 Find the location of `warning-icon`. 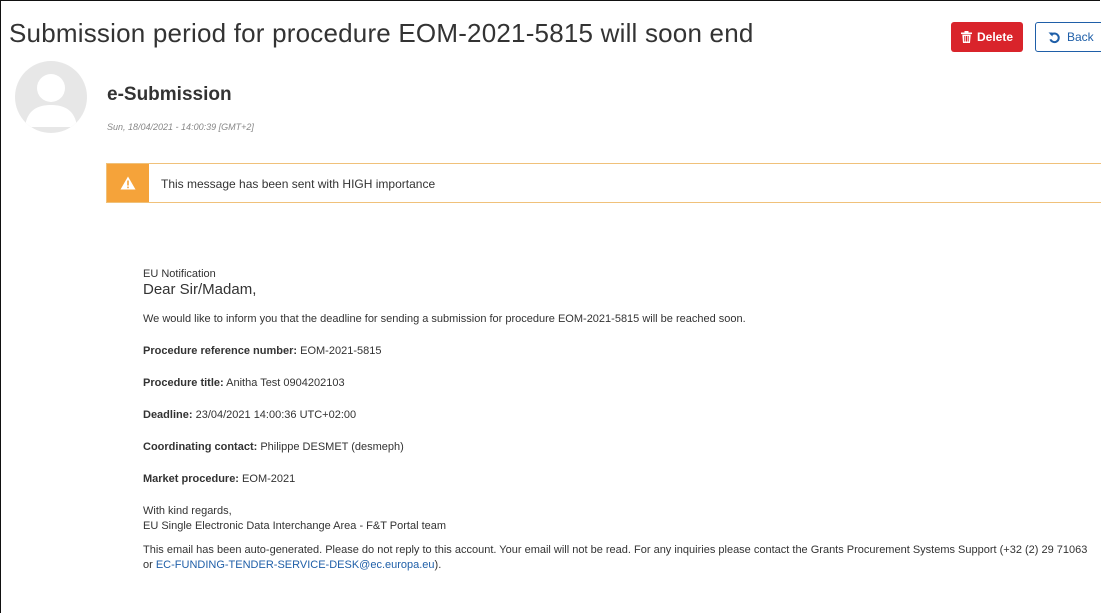

warning-icon is located at coordinates (128, 183).